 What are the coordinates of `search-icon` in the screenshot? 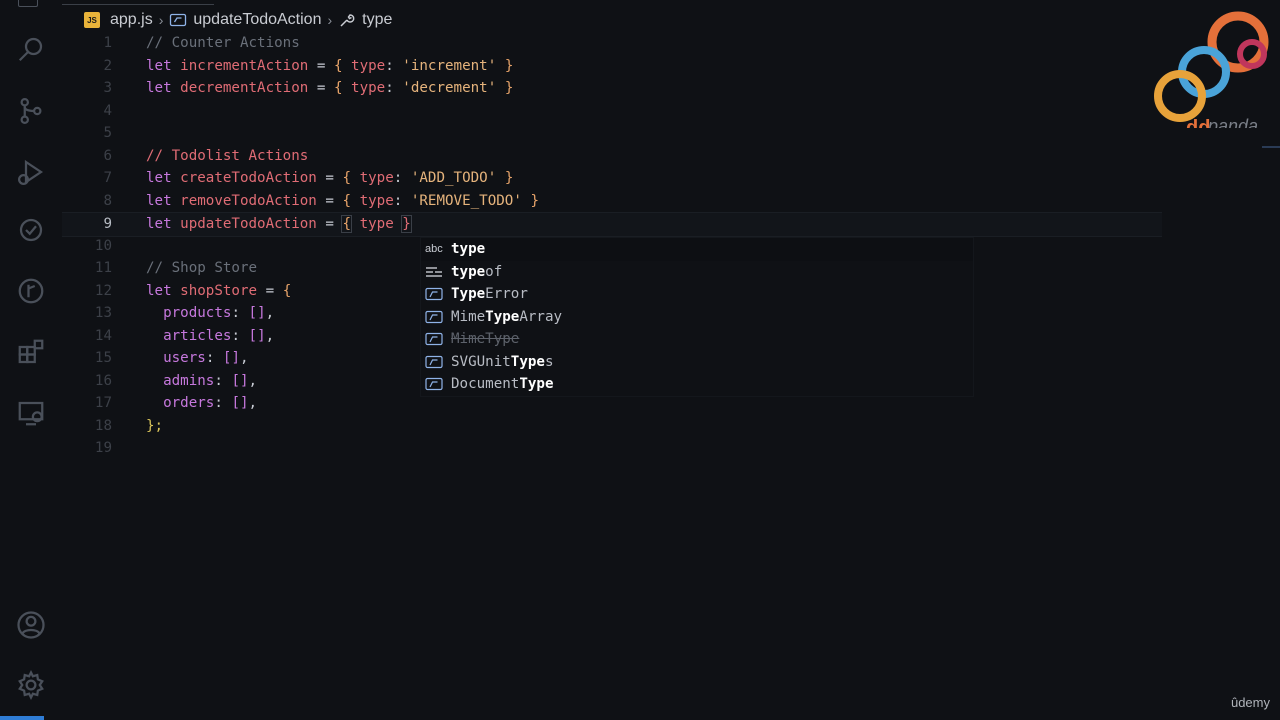 It's located at (31, 49).